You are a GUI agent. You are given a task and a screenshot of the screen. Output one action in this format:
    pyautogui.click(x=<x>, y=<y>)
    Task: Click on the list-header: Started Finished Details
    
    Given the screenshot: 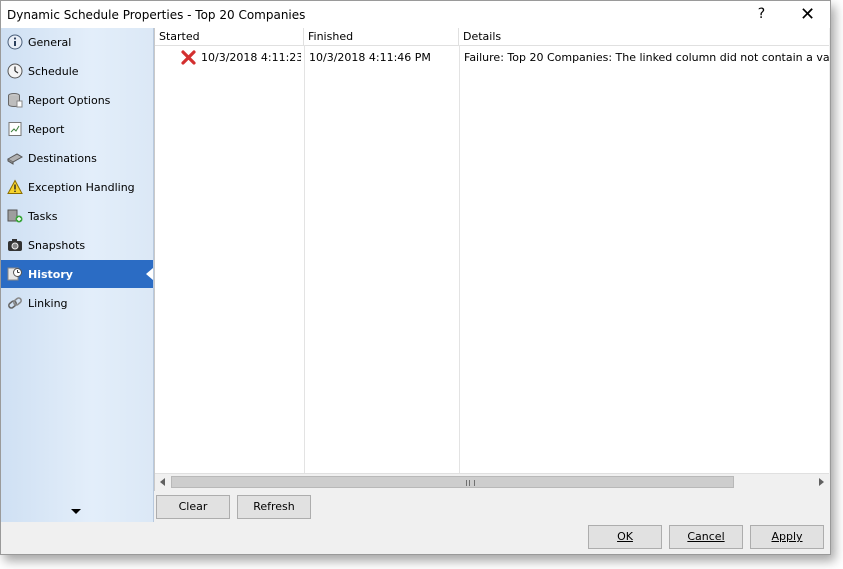 What is the action you would take?
    pyautogui.click(x=492, y=37)
    